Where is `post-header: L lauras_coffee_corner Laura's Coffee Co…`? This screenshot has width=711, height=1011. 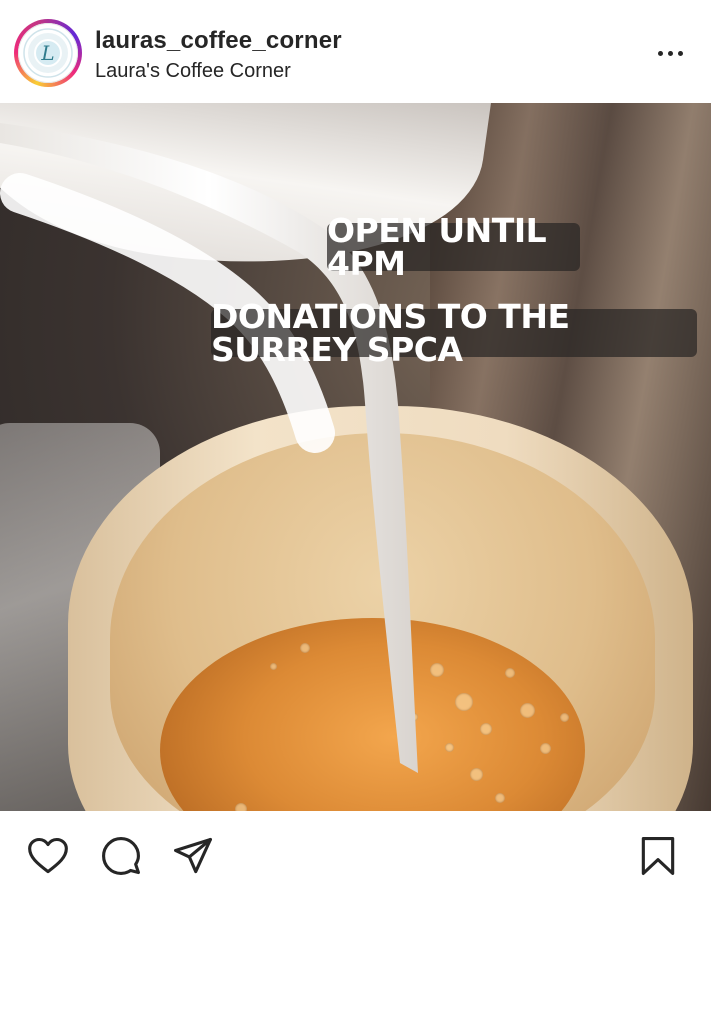
post-header: L lauras_coffee_corner Laura's Coffee Co… is located at coordinates (355, 51).